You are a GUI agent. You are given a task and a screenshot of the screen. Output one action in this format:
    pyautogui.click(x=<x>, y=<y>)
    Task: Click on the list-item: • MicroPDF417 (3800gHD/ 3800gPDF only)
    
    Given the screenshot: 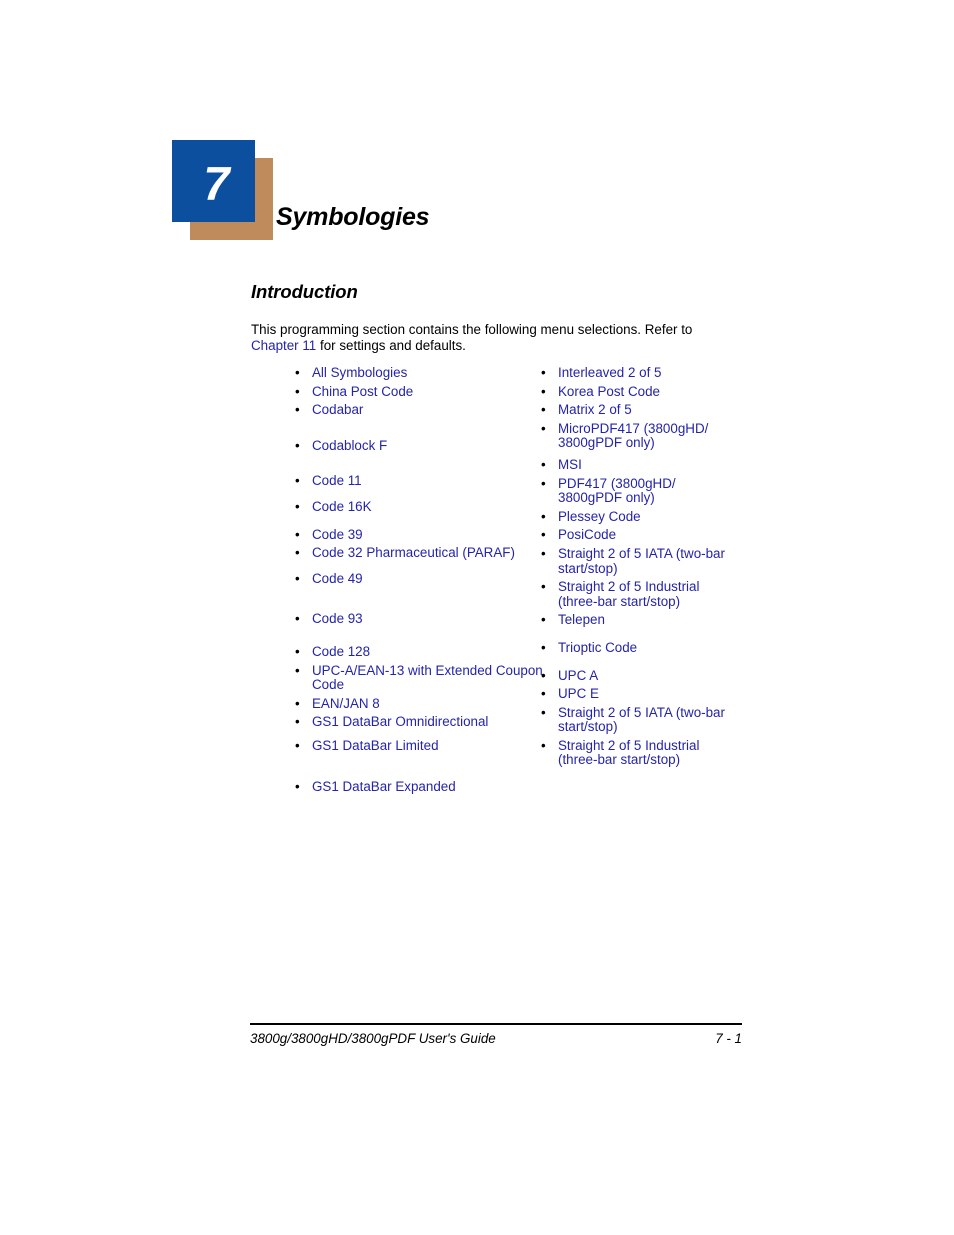 What is the action you would take?
    pyautogui.click(x=640, y=435)
    